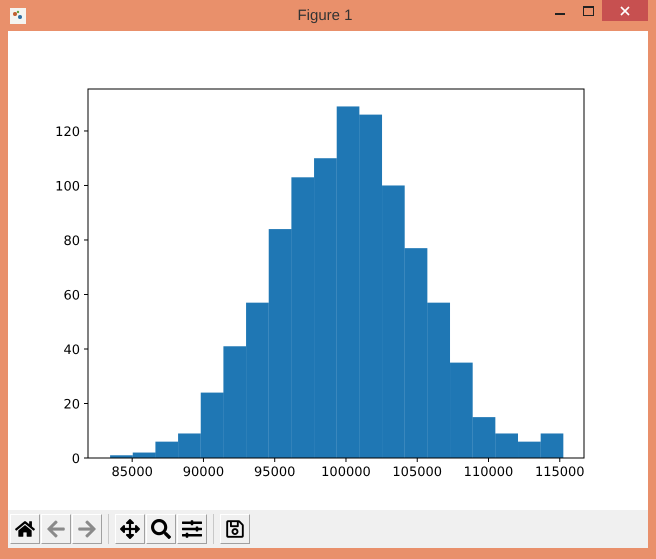 The height and width of the screenshot is (559, 656). I want to click on home-icon, so click(25, 529).